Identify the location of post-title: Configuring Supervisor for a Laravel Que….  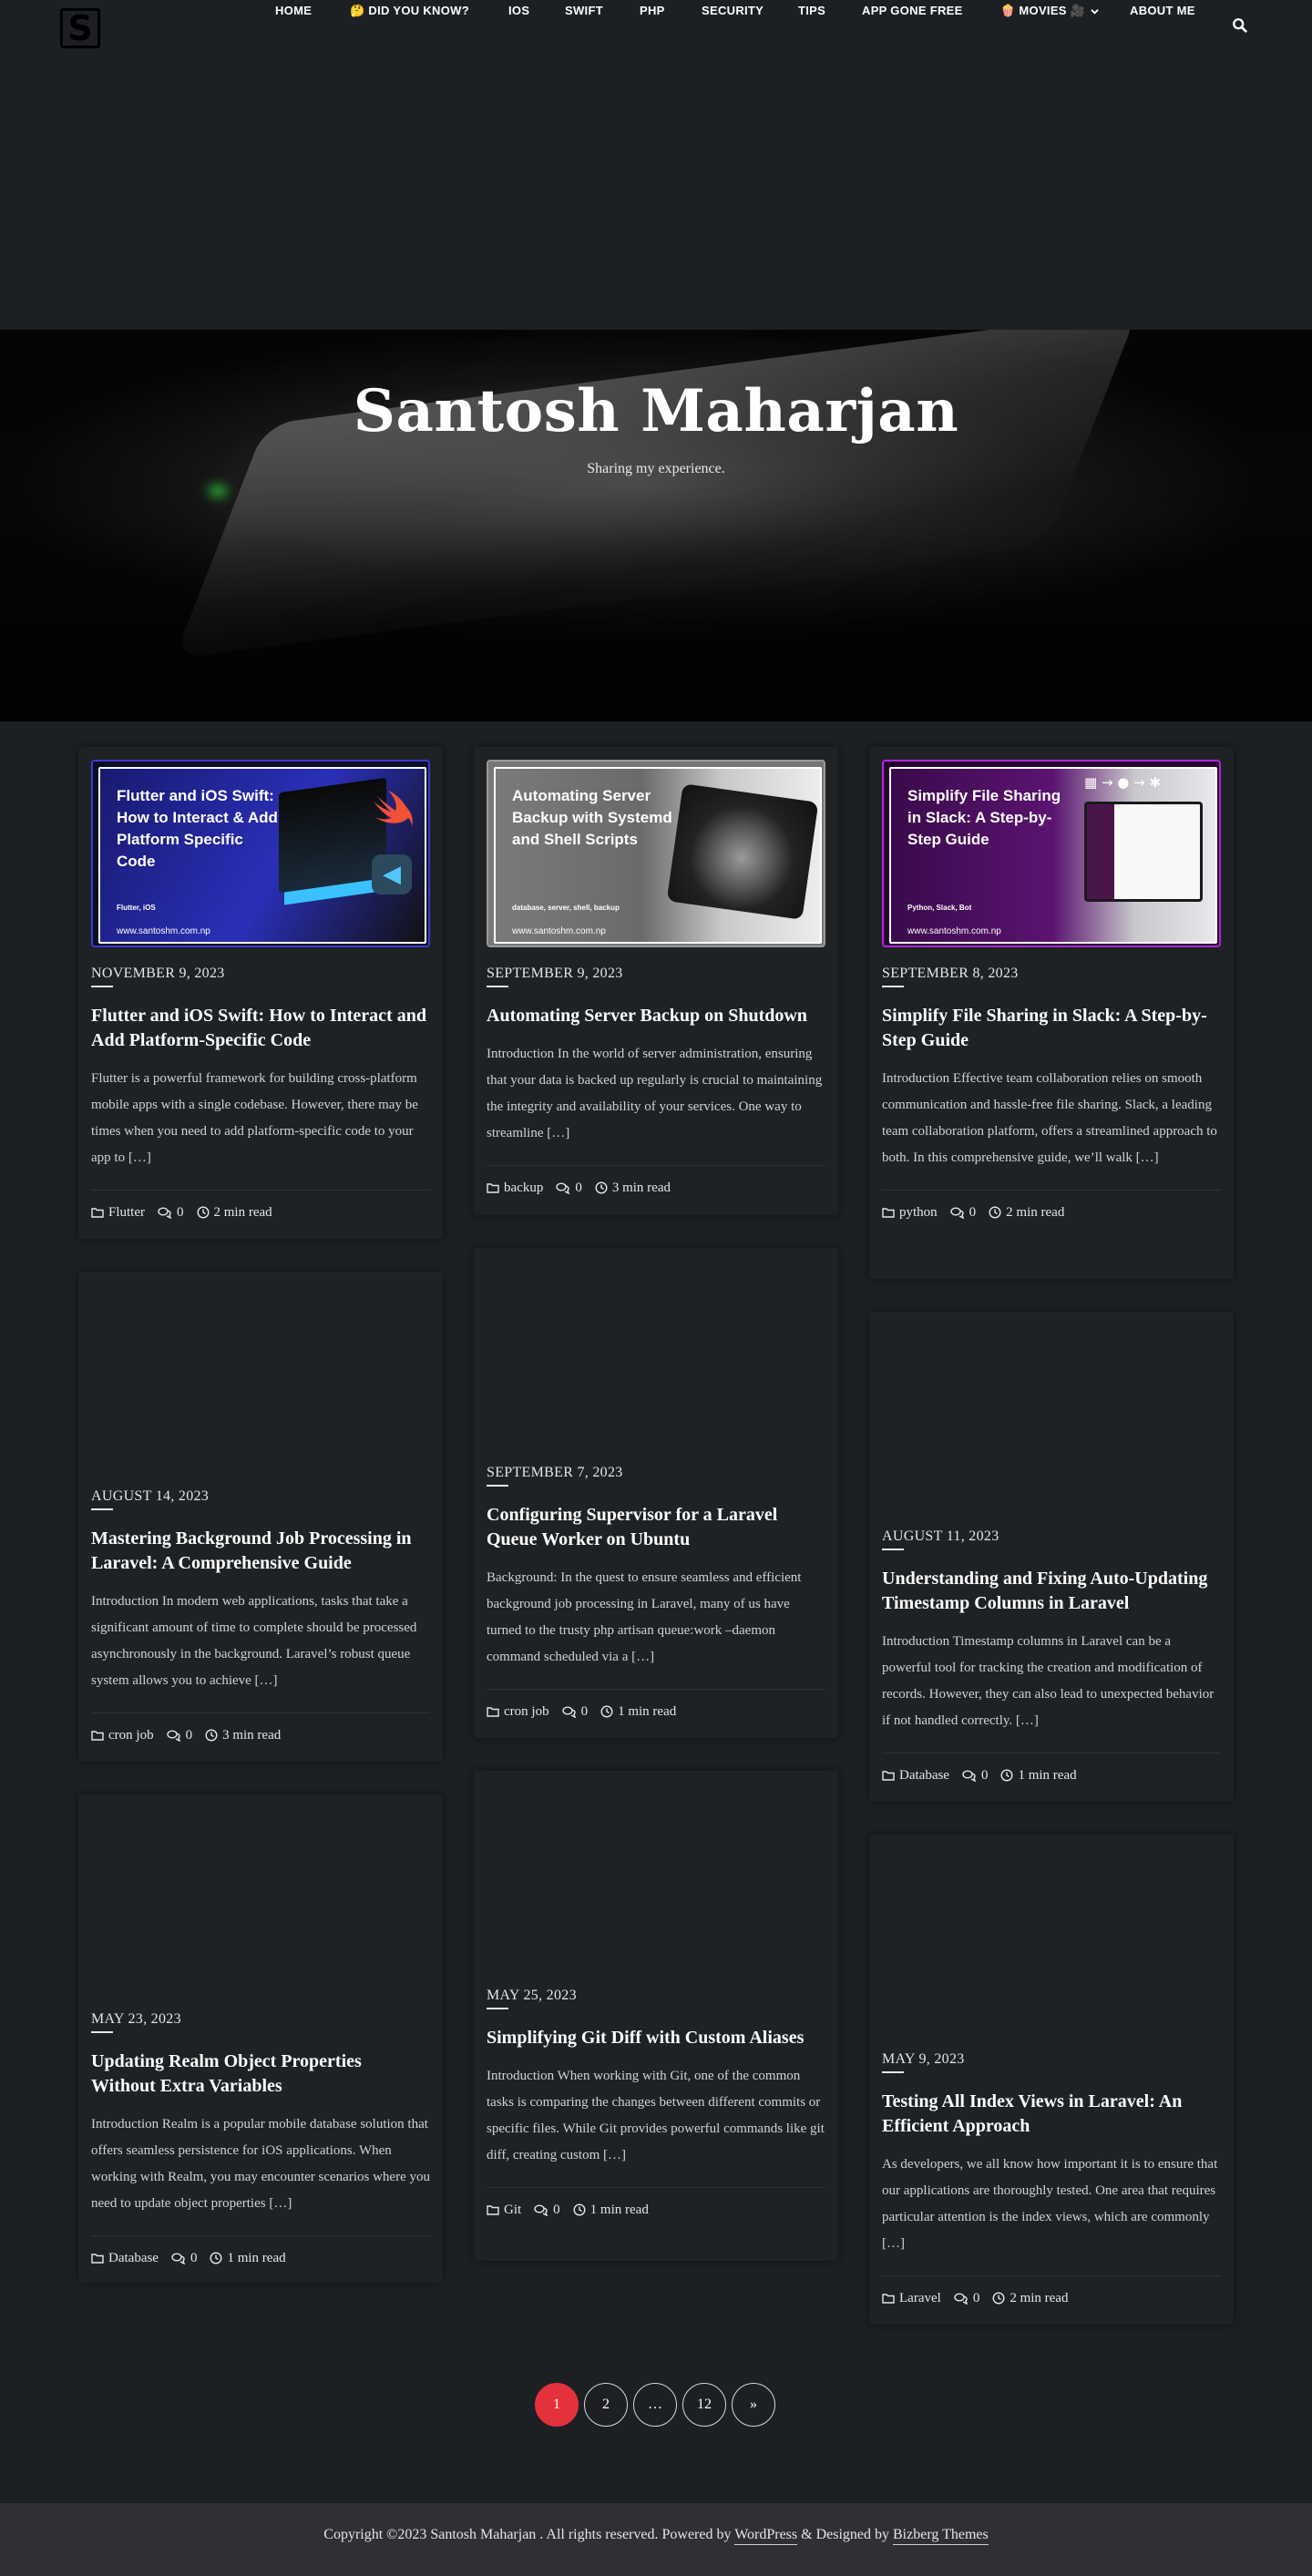
(656, 1527).